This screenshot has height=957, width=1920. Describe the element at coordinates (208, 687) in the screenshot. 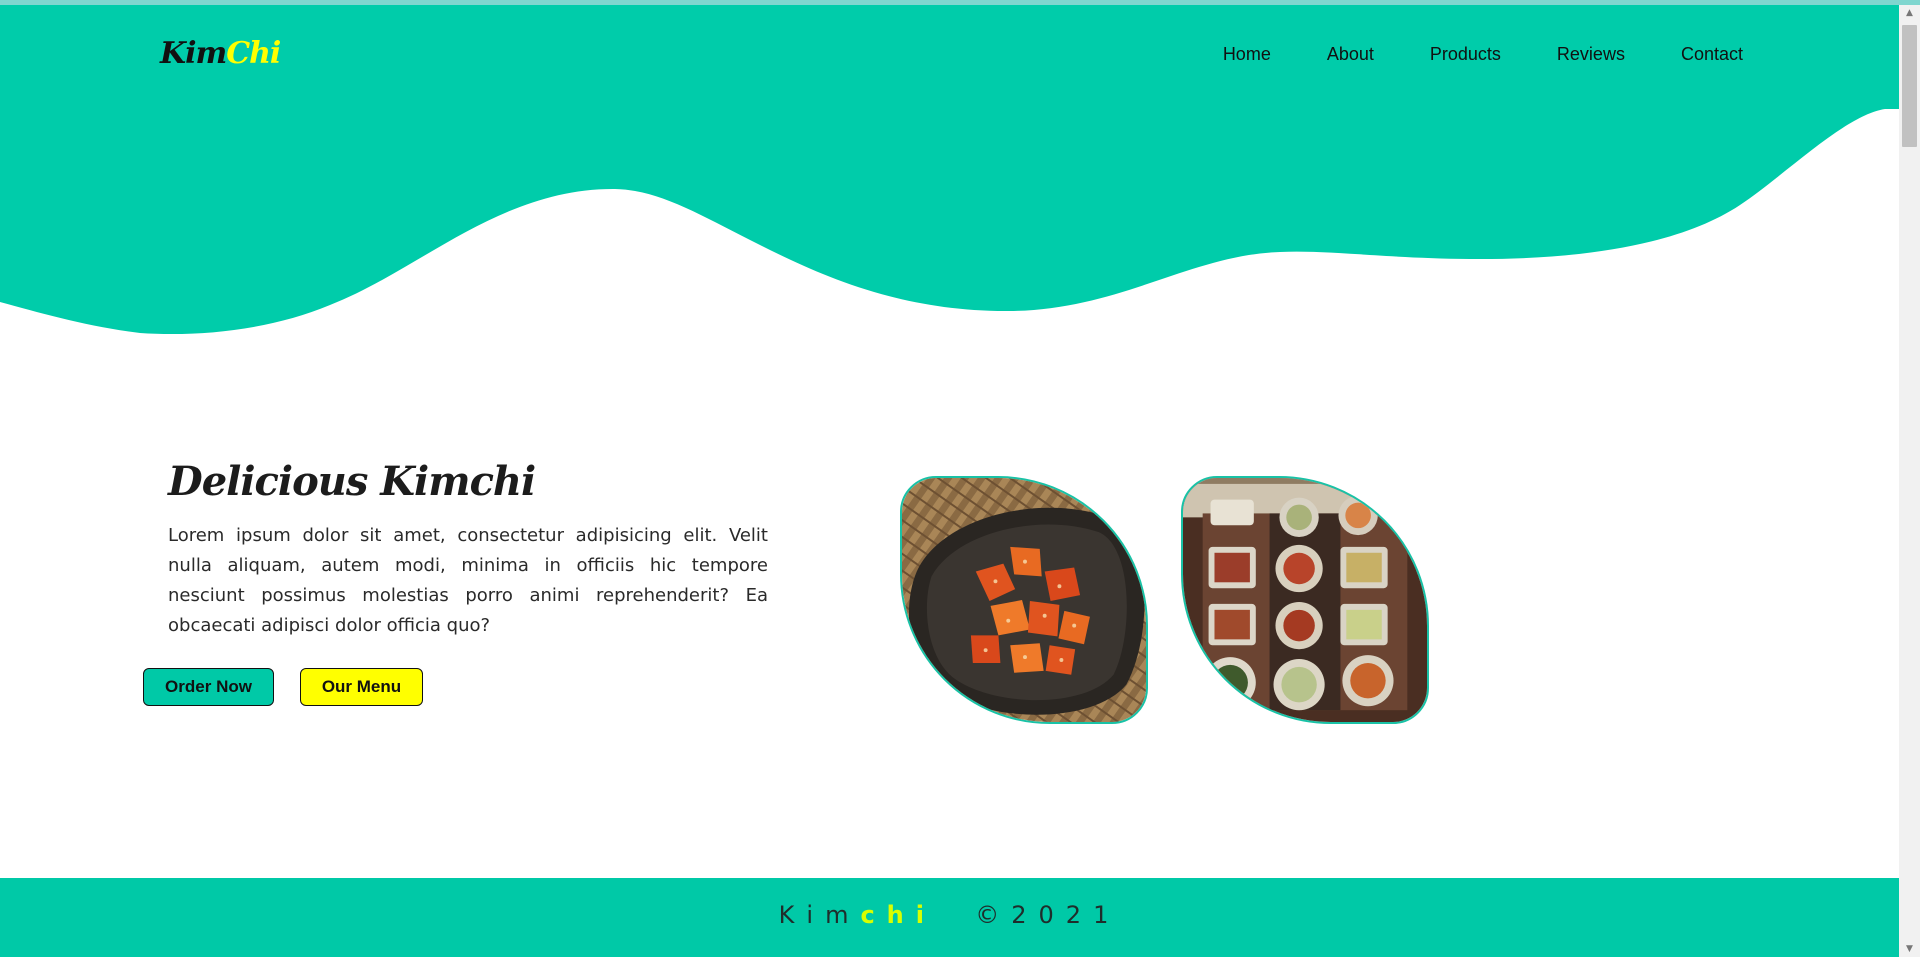

I see `order-now-button: Order Now` at that location.